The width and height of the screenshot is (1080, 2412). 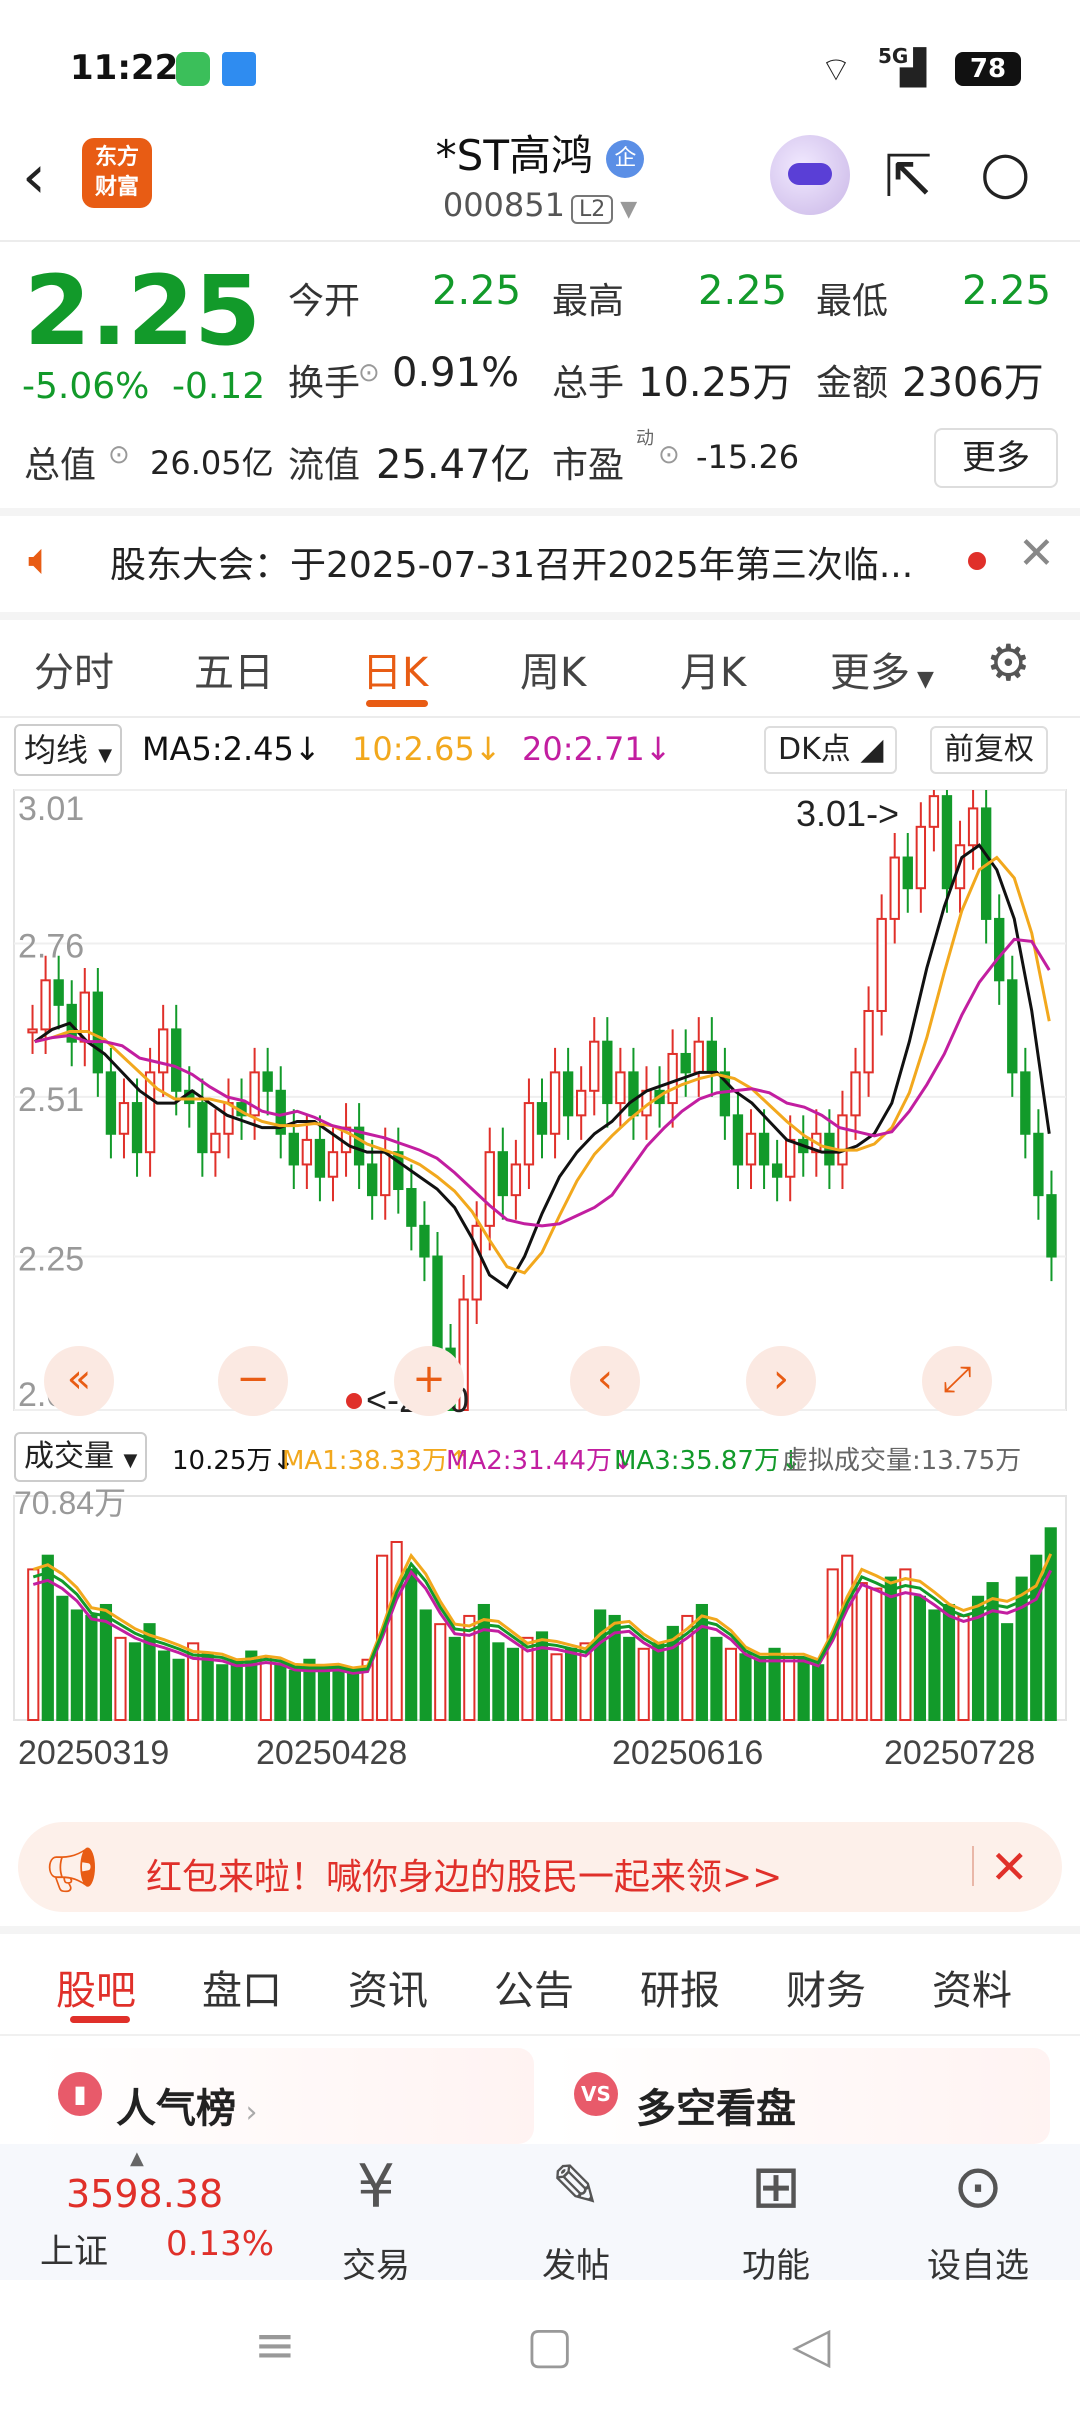 I want to click on ma-selector: 均线 ▼, so click(x=68, y=750).